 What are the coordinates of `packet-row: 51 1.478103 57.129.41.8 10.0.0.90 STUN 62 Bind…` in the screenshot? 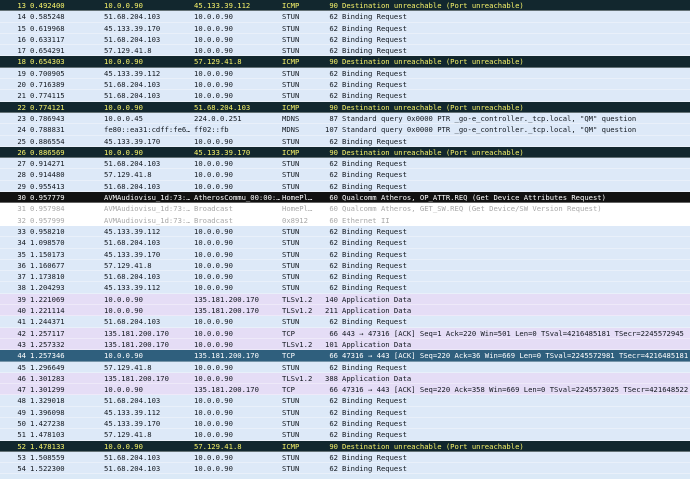 It's located at (345, 435).